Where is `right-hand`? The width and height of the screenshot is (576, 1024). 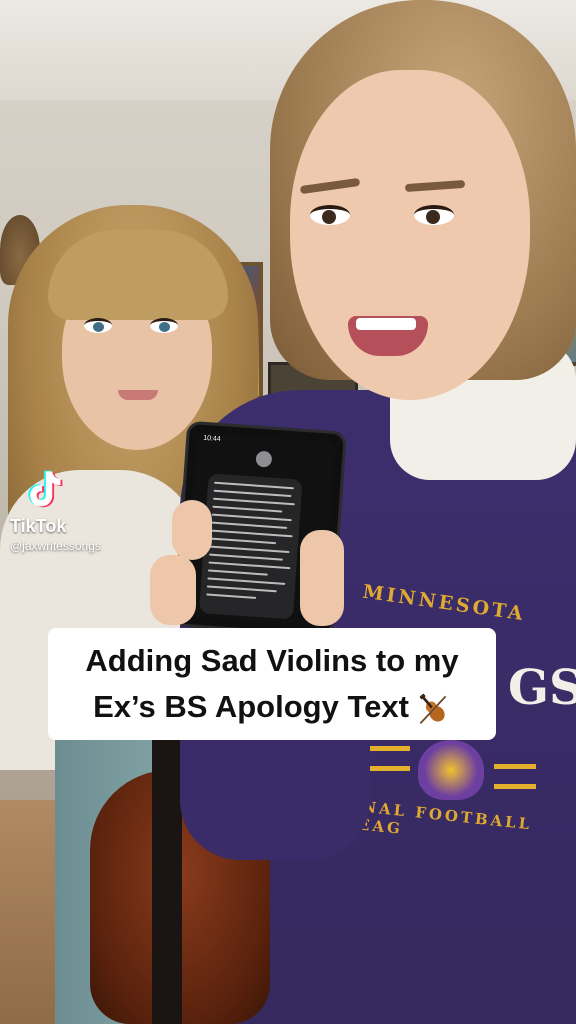 right-hand is located at coordinates (322, 578).